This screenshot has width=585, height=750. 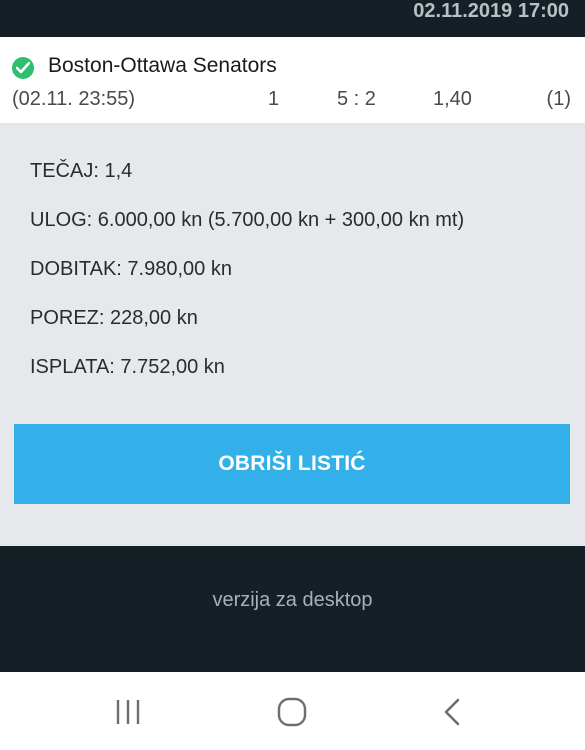 What do you see at coordinates (454, 712) in the screenshot?
I see `back-icon` at bounding box center [454, 712].